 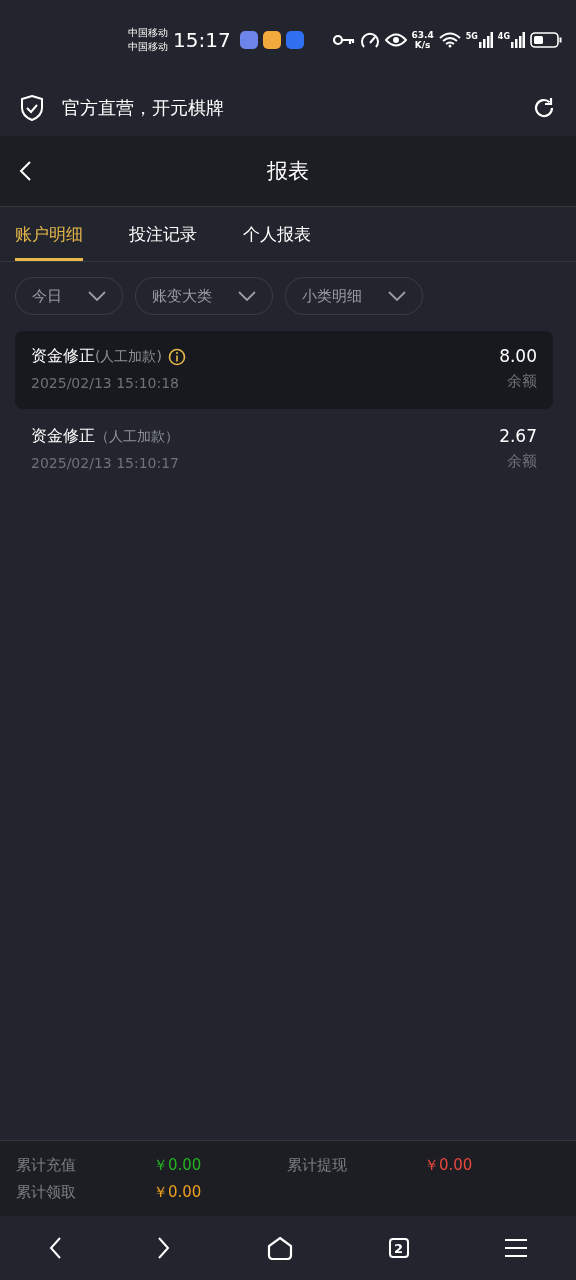 What do you see at coordinates (164, 1248) in the screenshot?
I see `forward-button` at bounding box center [164, 1248].